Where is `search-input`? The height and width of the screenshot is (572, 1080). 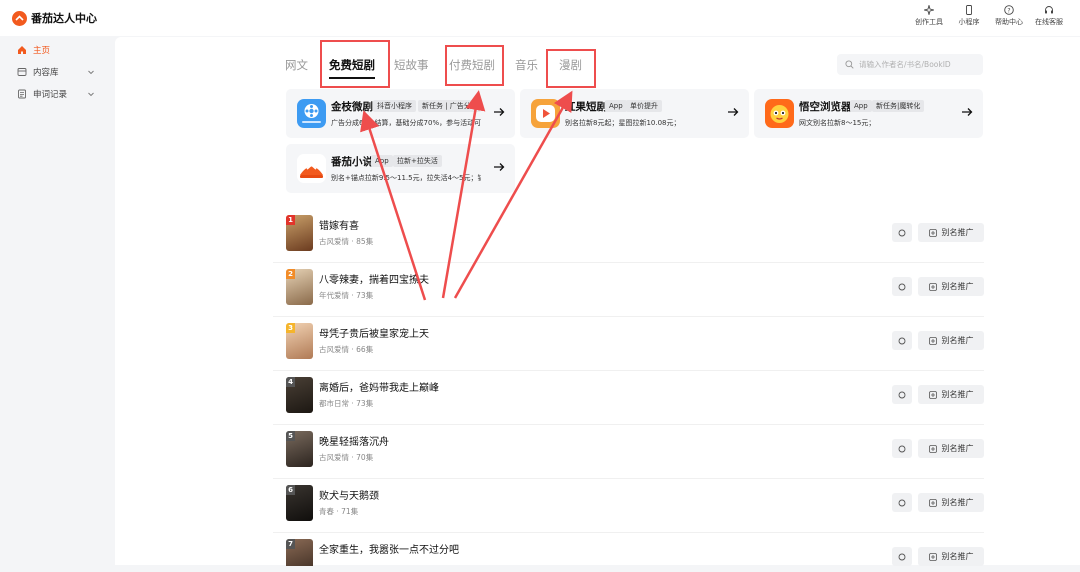
search-input is located at coordinates (918, 64).